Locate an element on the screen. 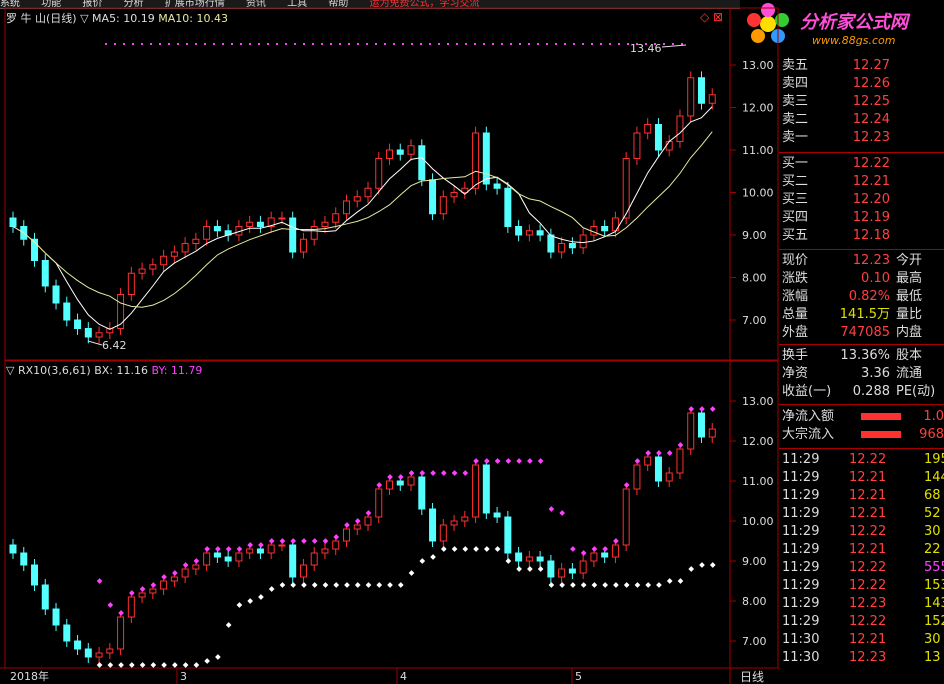  fundamental-stats: 换手 13.36% 股本 净资 3.36 流通 收益(一) 0.288 PE(动) is located at coordinates (861, 374).